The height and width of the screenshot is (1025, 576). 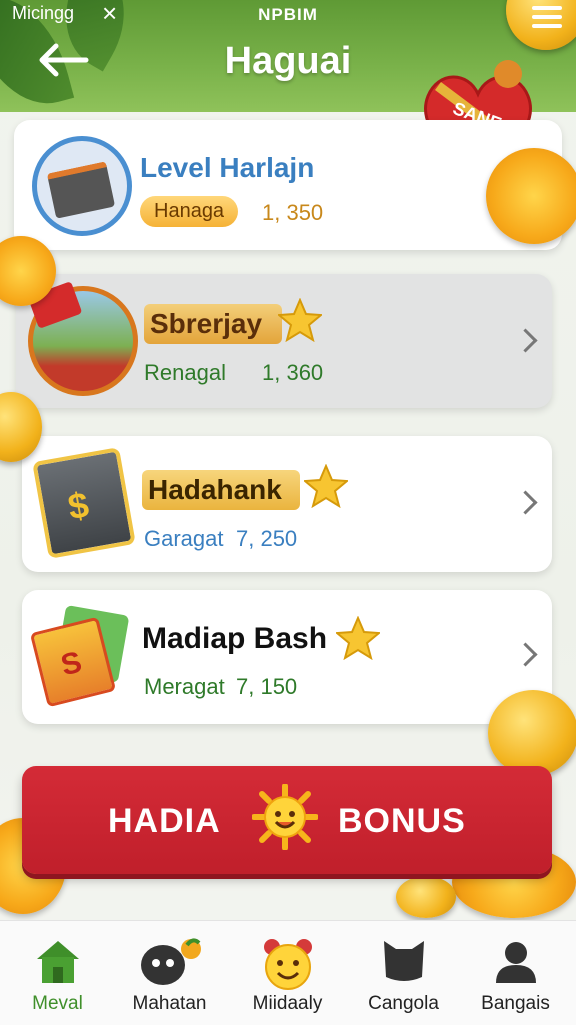 I want to click on money-book-icon: $, so click(x=84, y=503).